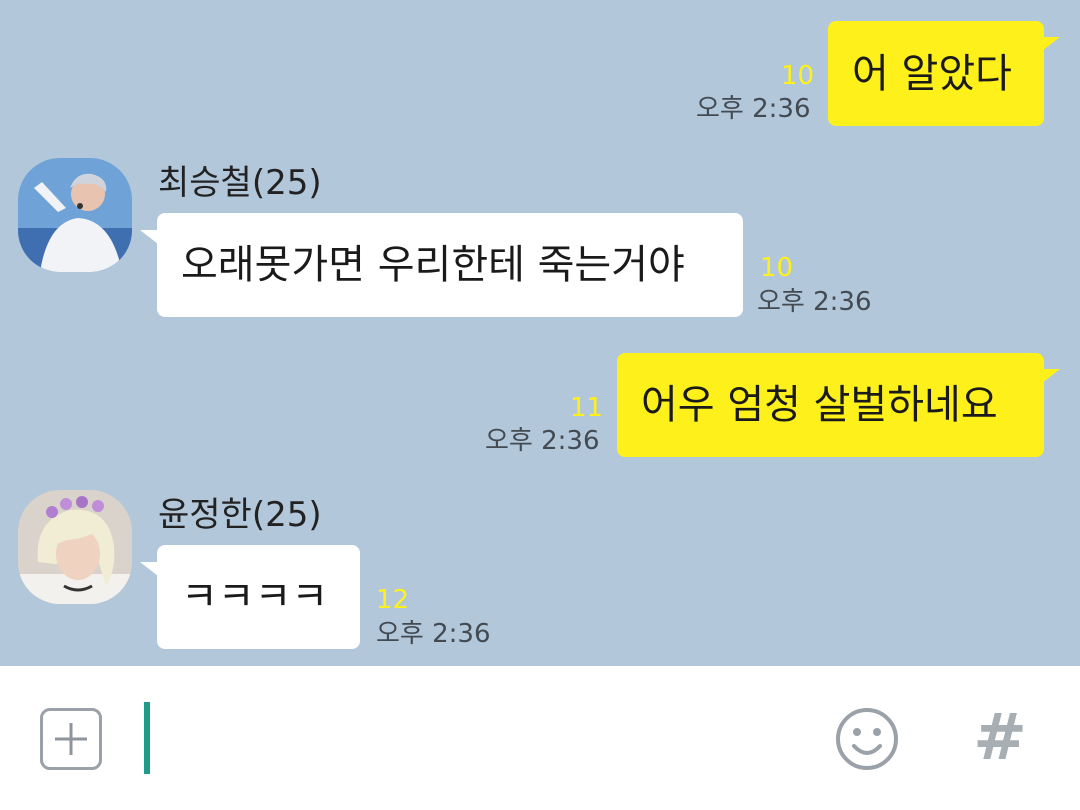 The height and width of the screenshot is (810, 1080). What do you see at coordinates (433, 265) in the screenshot?
I see `message-text: 오래못가면 우리한테 죽는거야` at bounding box center [433, 265].